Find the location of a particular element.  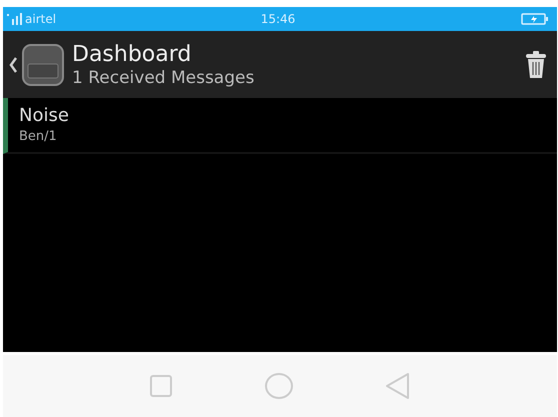

back-icon is located at coordinates (13, 65).